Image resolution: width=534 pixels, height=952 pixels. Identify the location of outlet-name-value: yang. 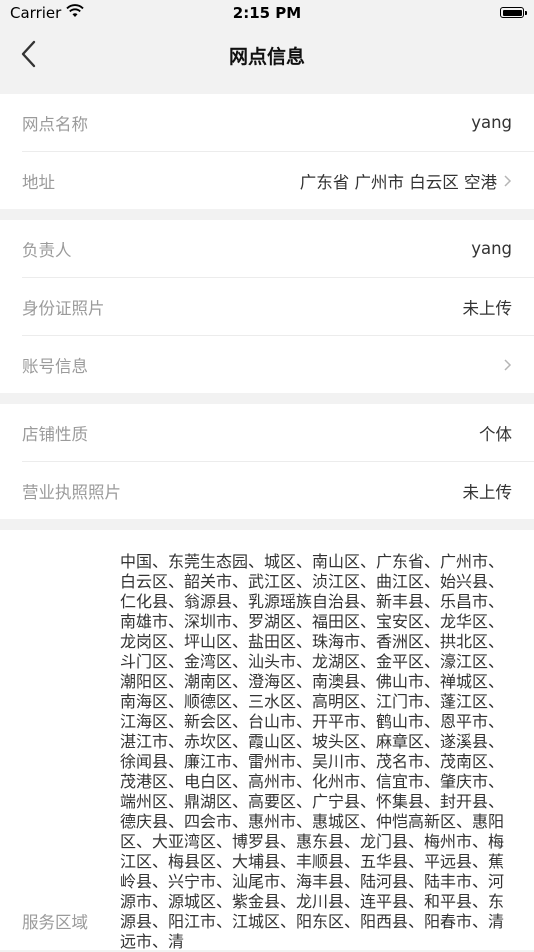
(491, 122).